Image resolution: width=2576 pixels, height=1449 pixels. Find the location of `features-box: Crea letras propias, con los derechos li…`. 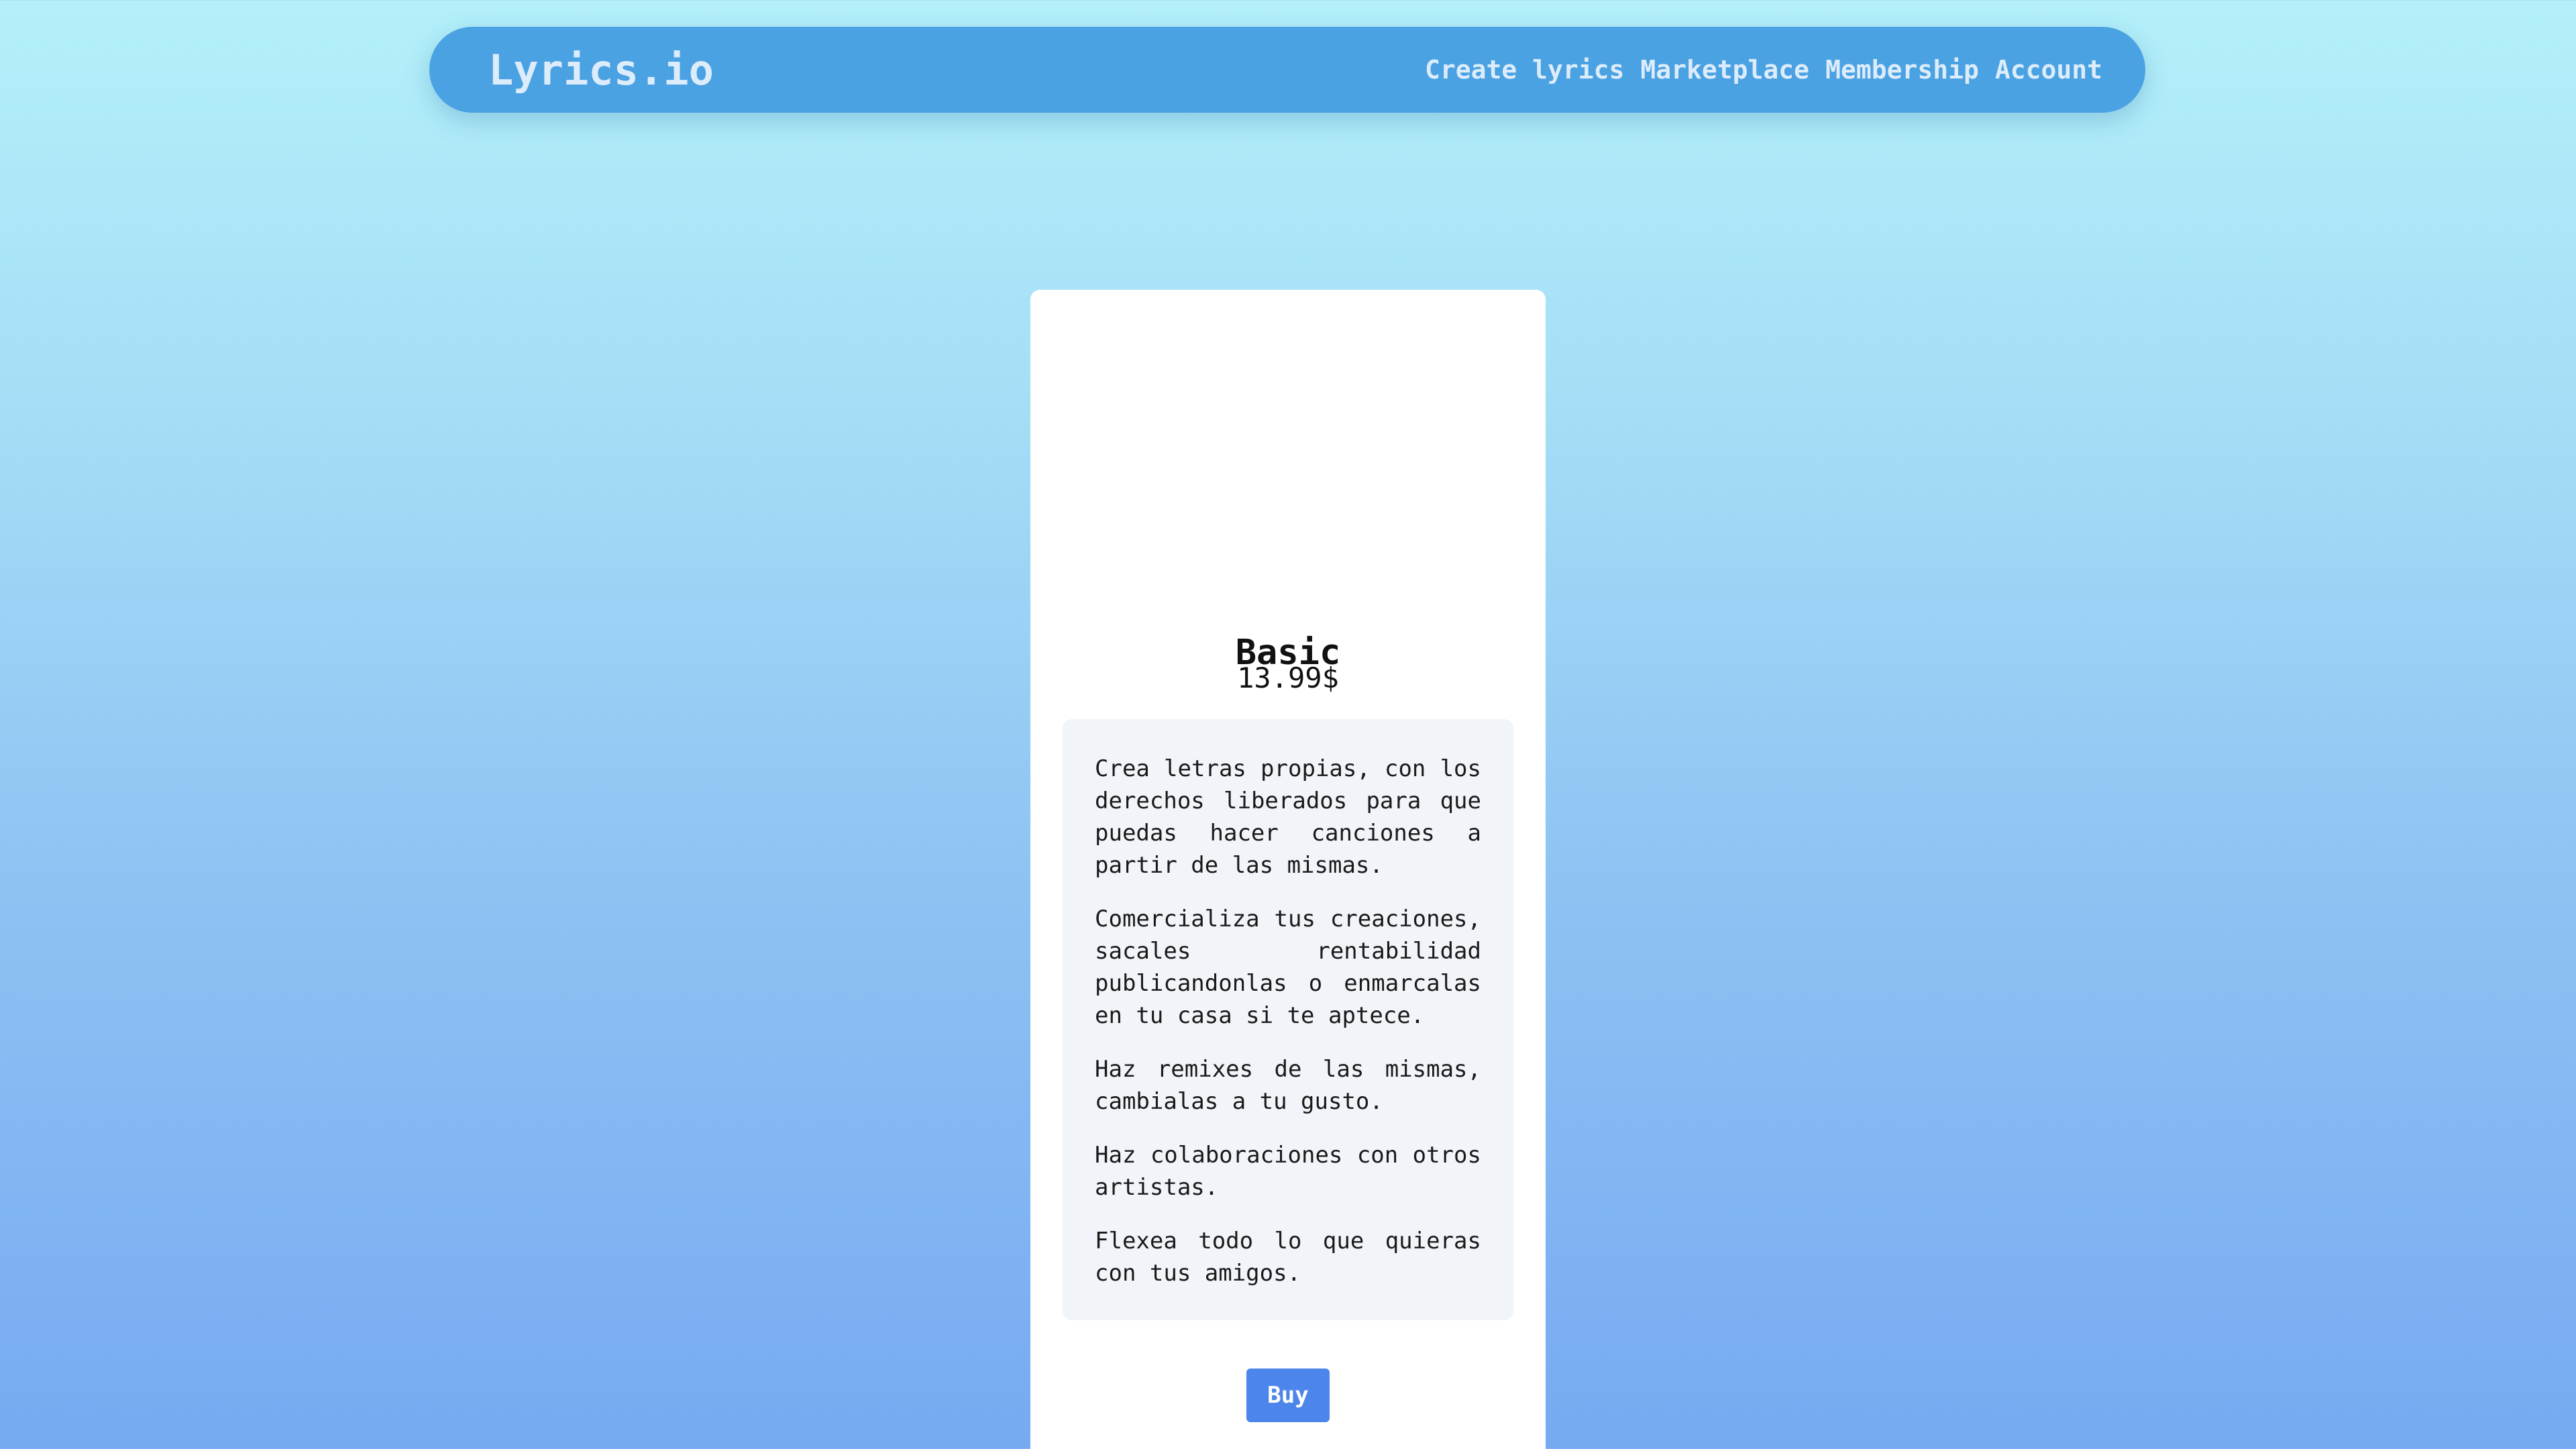

features-box: Crea letras propias, con los derechos li… is located at coordinates (1288, 1019).